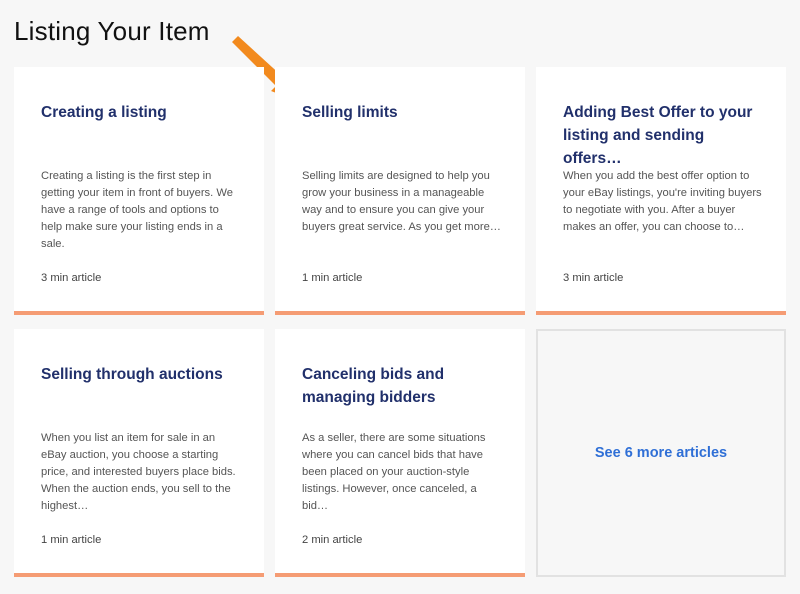 The image size is (800, 594). What do you see at coordinates (402, 386) in the screenshot?
I see `article-title-link: Canceling bids and managing bidders` at bounding box center [402, 386].